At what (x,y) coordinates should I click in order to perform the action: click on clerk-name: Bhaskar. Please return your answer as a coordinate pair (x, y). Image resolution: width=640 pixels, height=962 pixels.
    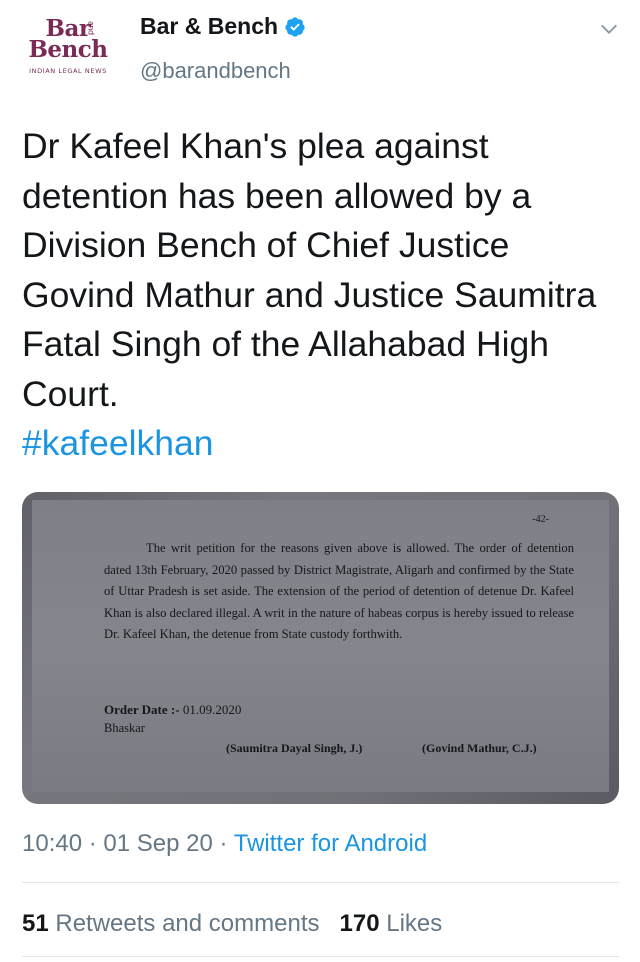
    Looking at the image, I should click on (124, 728).